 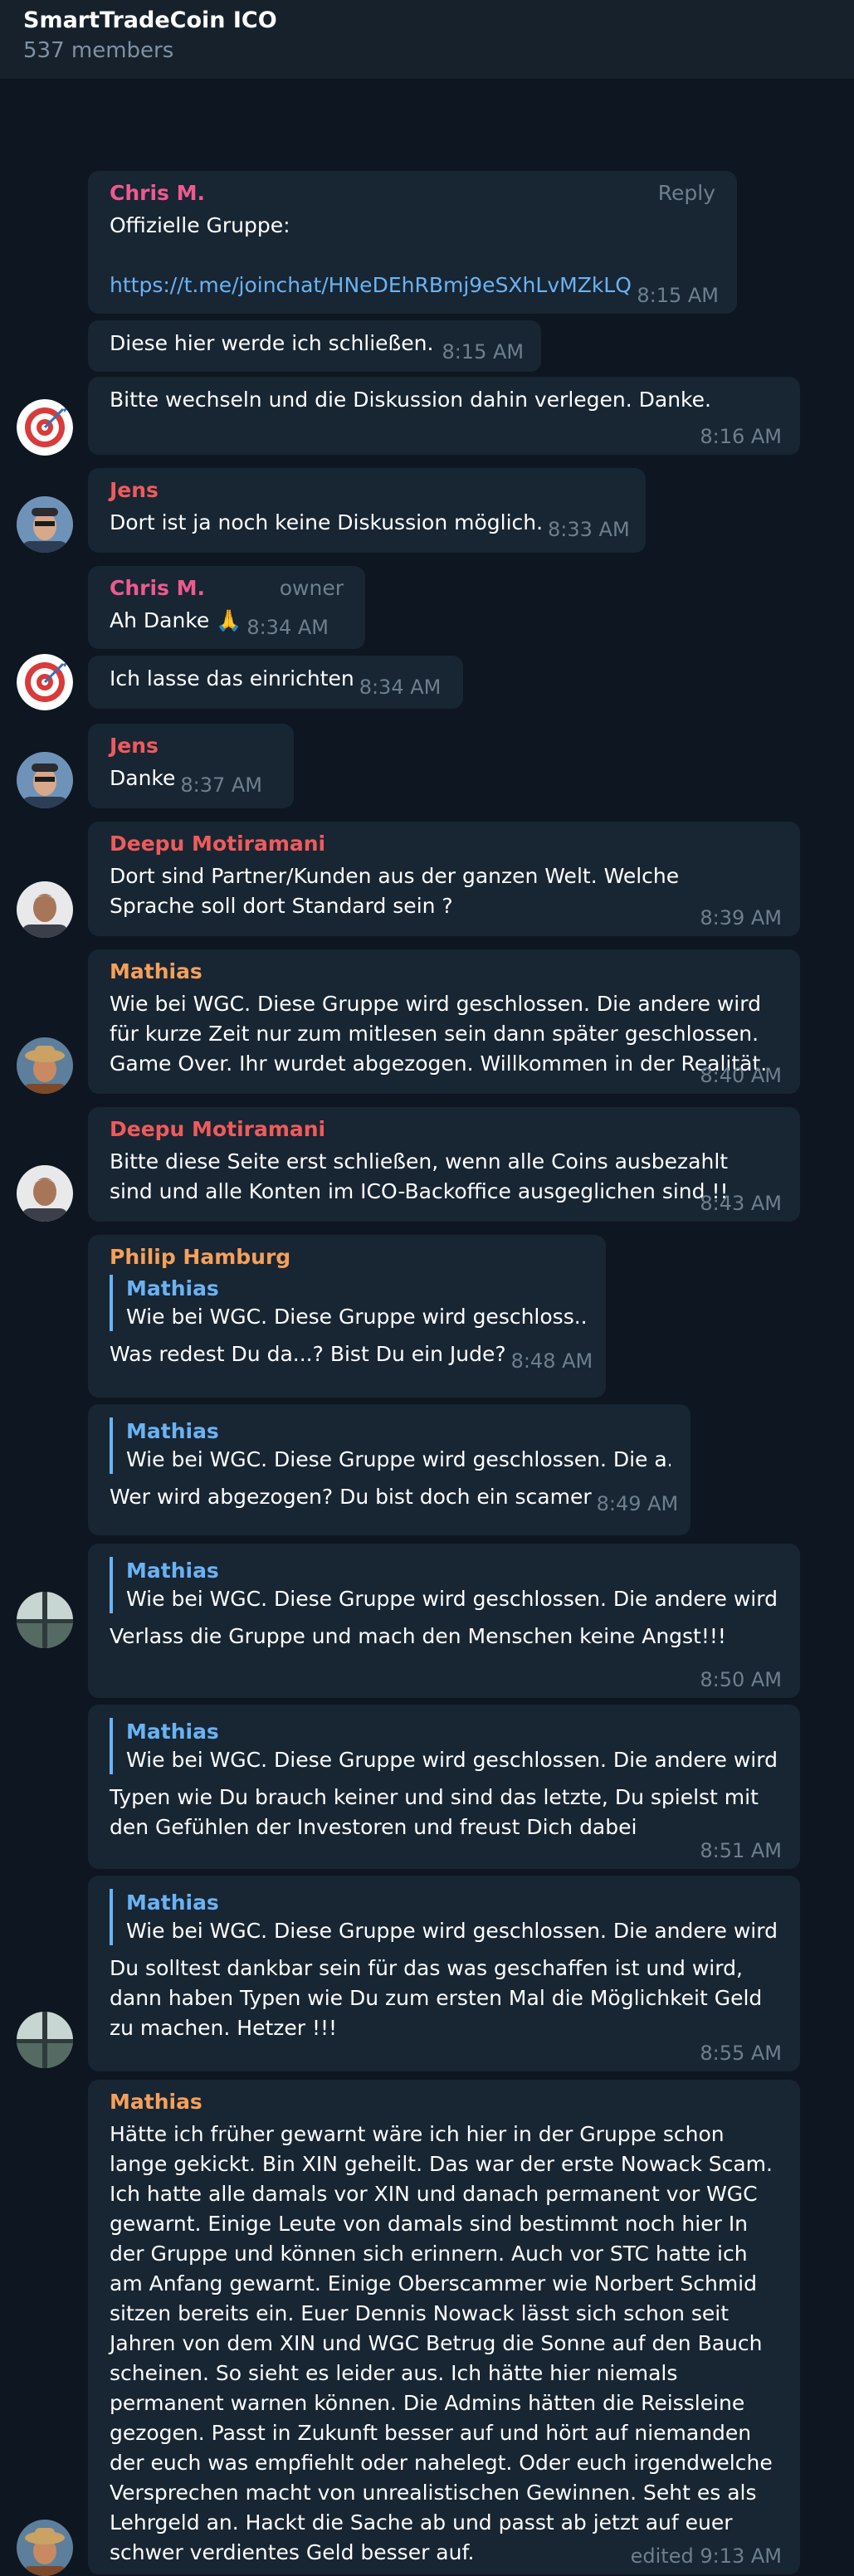 What do you see at coordinates (98, 51) in the screenshot?
I see `member-count: 537 members` at bounding box center [98, 51].